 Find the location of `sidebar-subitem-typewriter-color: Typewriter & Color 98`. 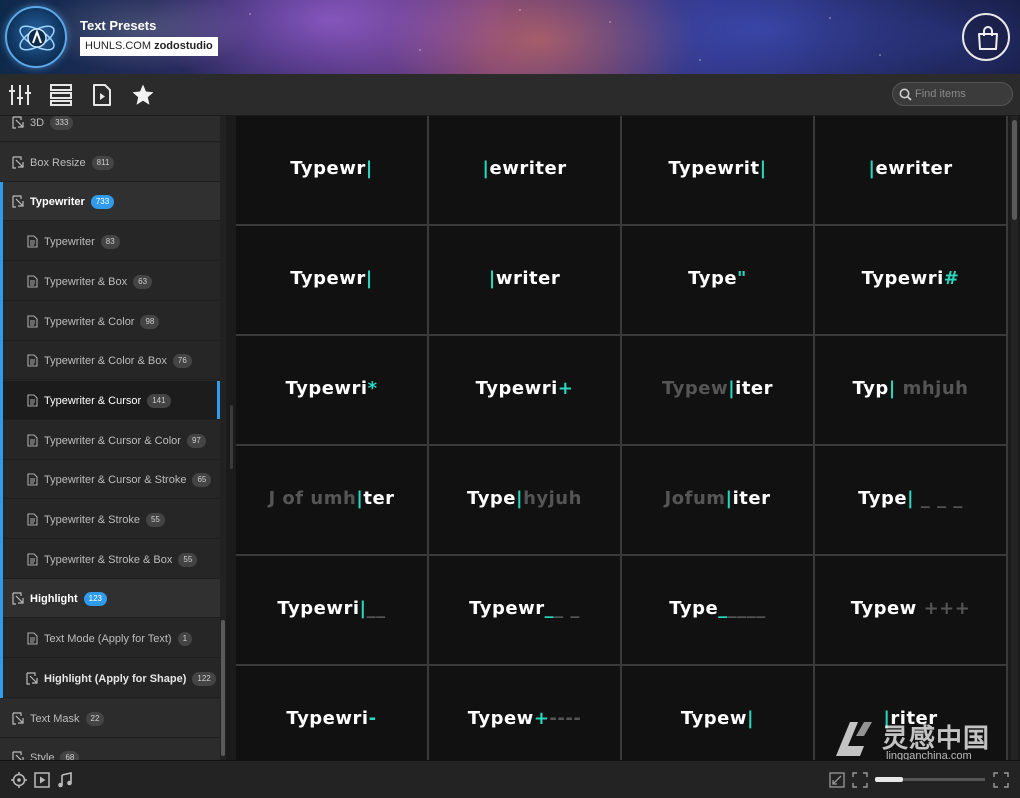

sidebar-subitem-typewriter-color: Typewriter & Color 98 is located at coordinates (110, 321).